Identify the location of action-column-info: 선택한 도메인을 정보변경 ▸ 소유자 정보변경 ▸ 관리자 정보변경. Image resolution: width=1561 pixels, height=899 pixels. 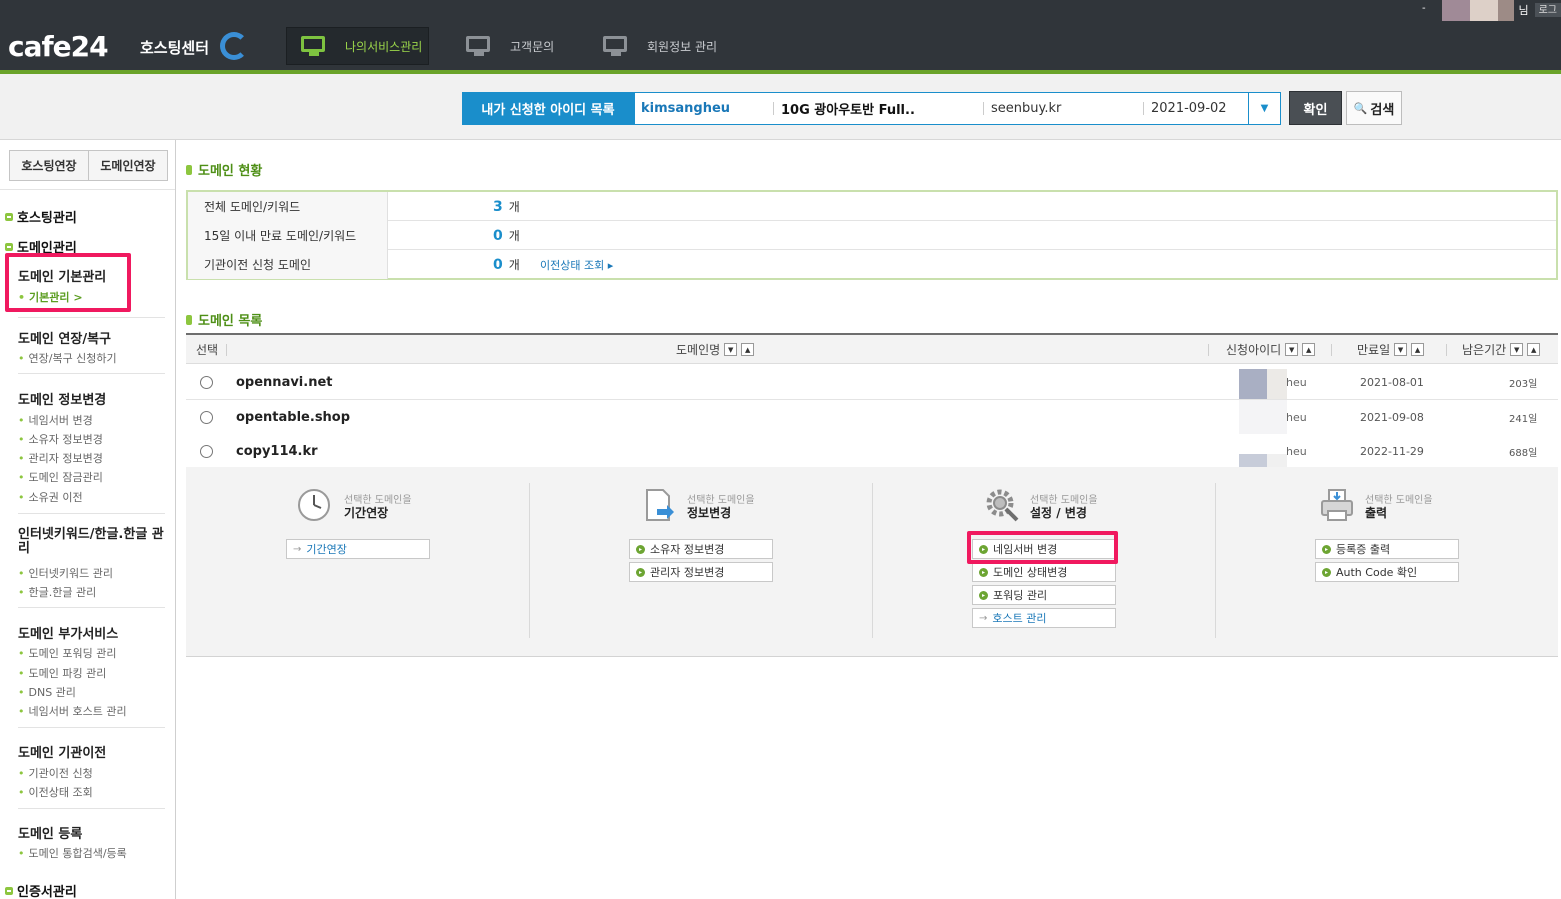
(700, 562).